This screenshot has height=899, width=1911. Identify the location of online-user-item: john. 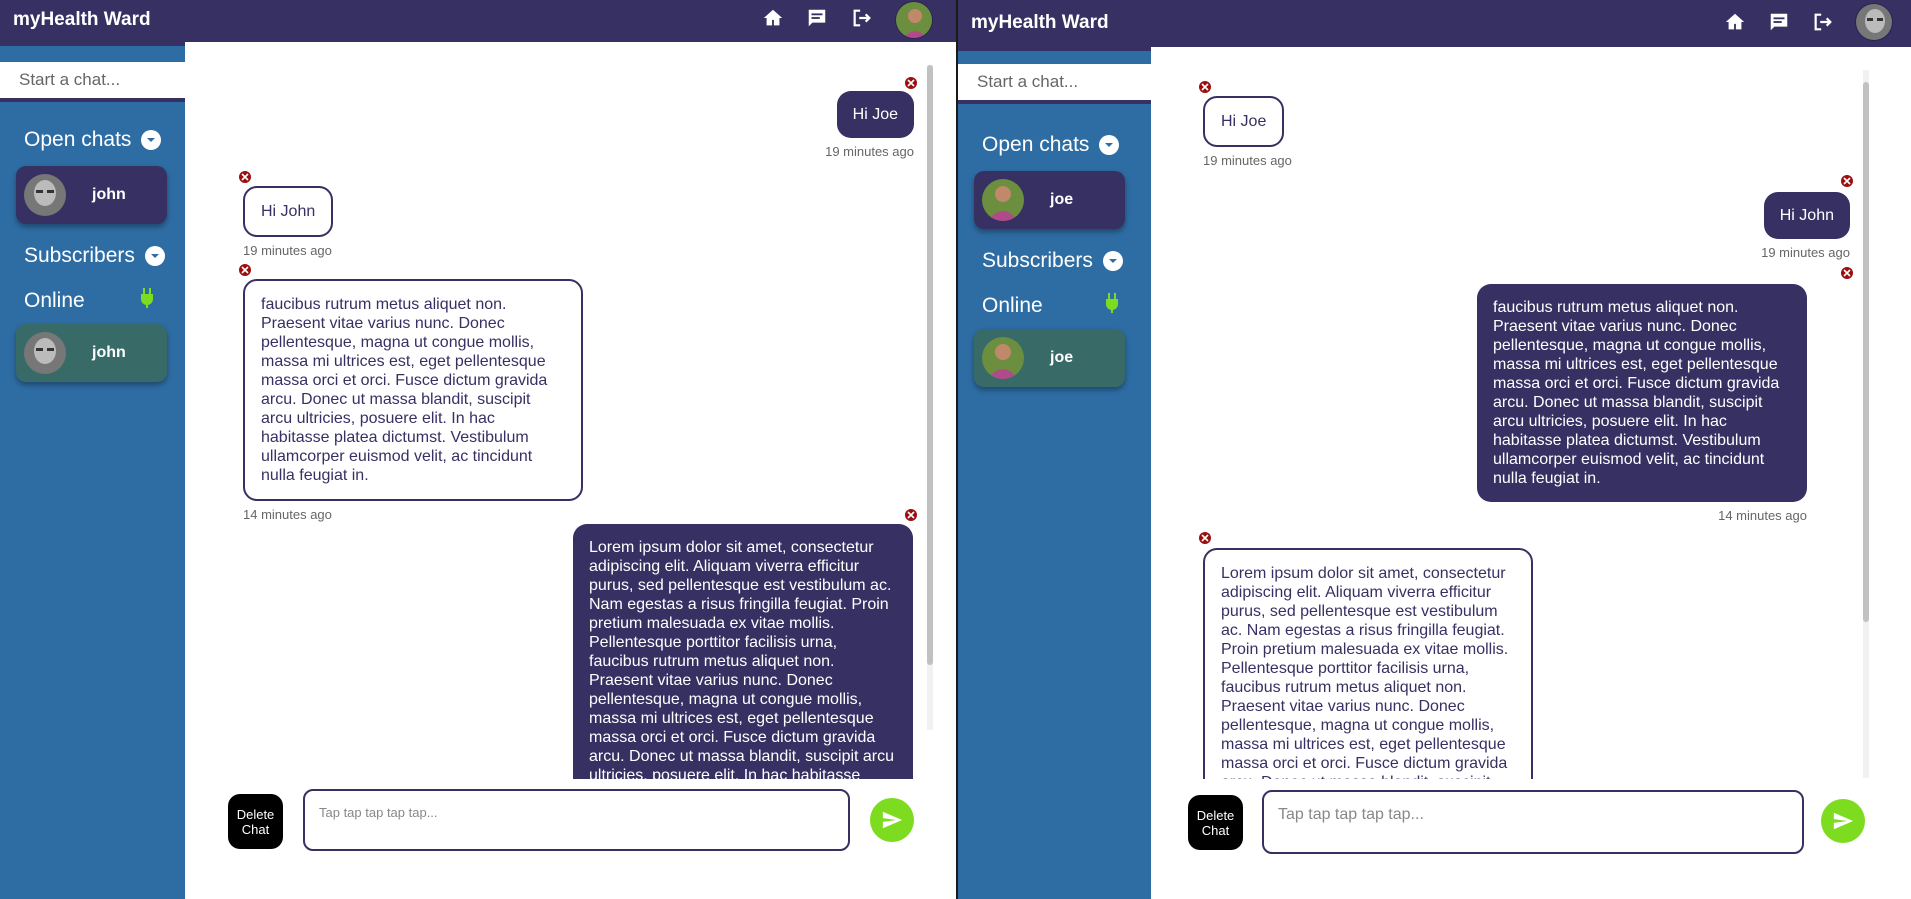
(91, 353).